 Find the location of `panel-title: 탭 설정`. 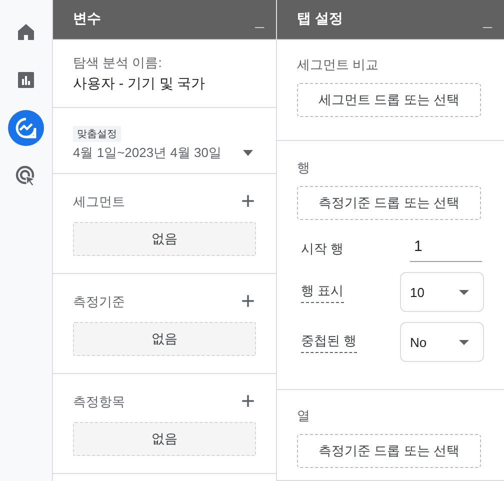

panel-title: 탭 설정 is located at coordinates (320, 18).